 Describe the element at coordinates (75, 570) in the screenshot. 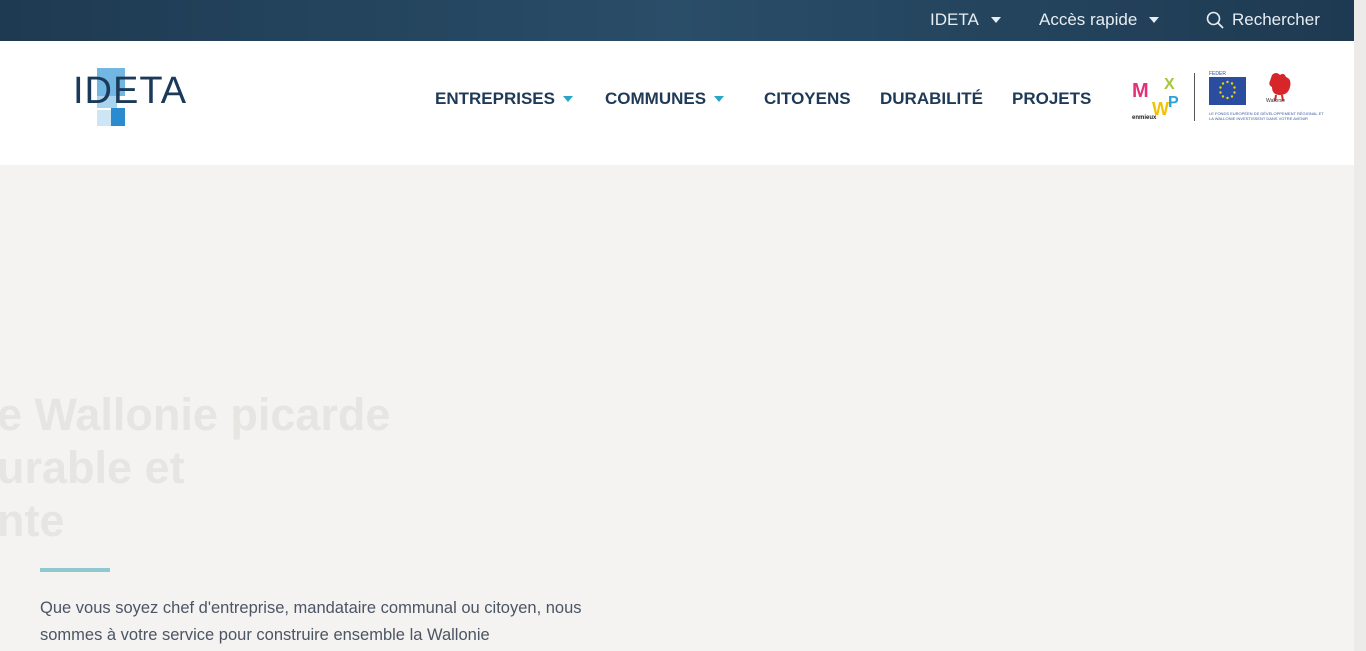

I see `hero-divider` at that location.